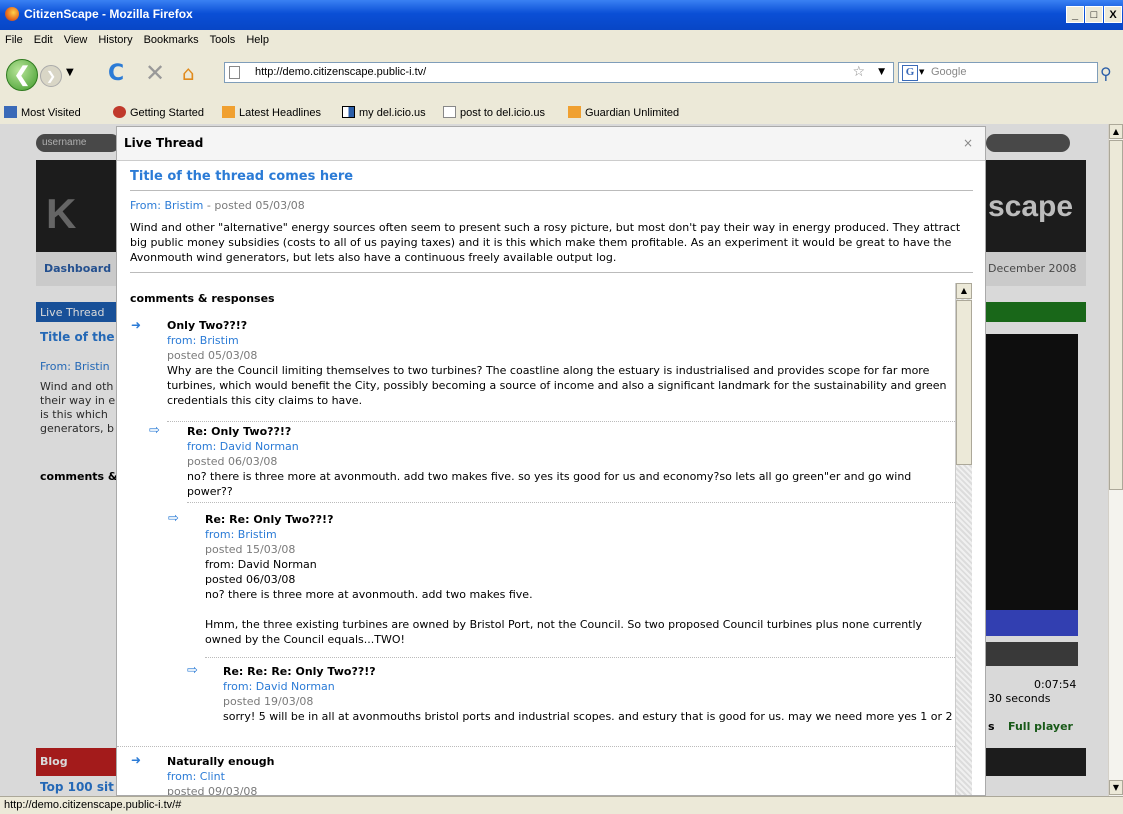 This screenshot has height=814, width=1123. I want to click on maximize-button: □, so click(1094, 14).